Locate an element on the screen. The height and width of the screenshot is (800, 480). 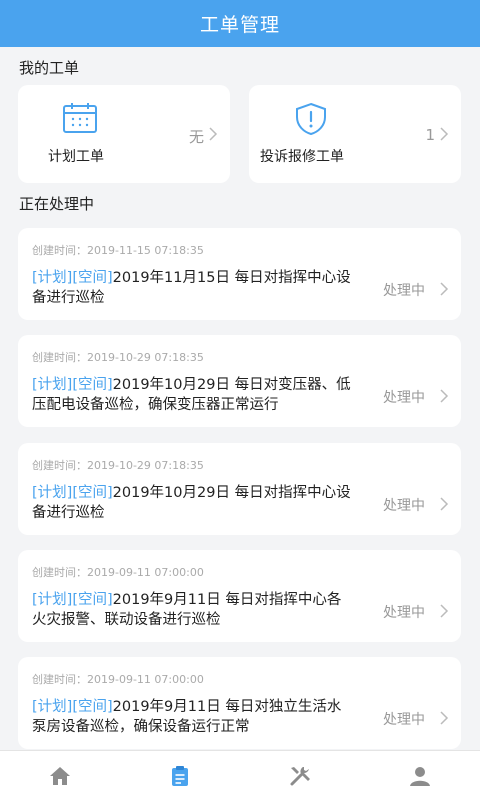
order-title: [计划][空间]2019年11月15日 每日对指挥中心设备进行巡检 is located at coordinates (193, 288).